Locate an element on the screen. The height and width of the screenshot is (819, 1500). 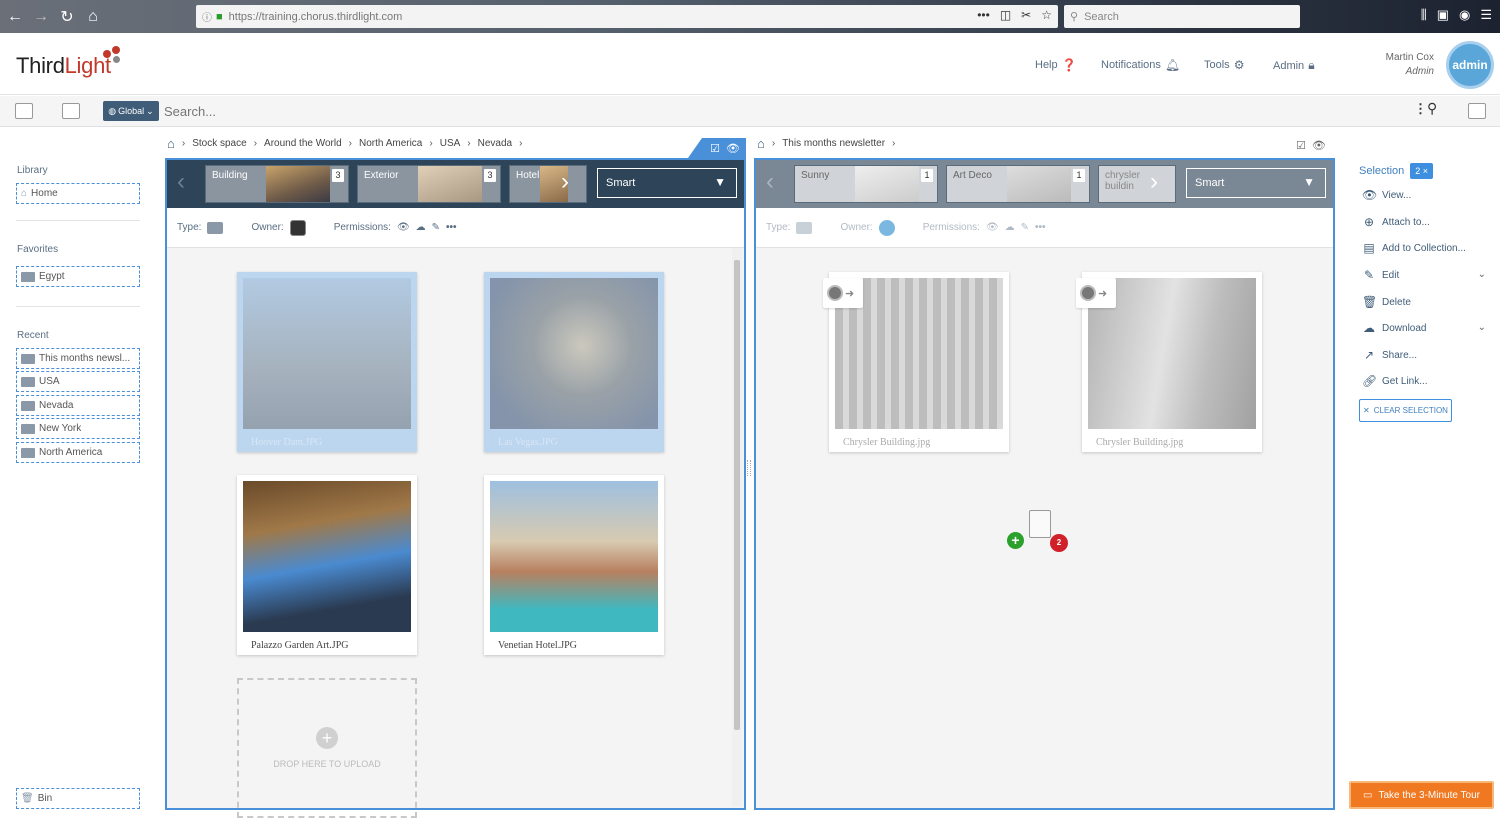
thirdlight-logo: ThirdLight is located at coordinates (63, 66).